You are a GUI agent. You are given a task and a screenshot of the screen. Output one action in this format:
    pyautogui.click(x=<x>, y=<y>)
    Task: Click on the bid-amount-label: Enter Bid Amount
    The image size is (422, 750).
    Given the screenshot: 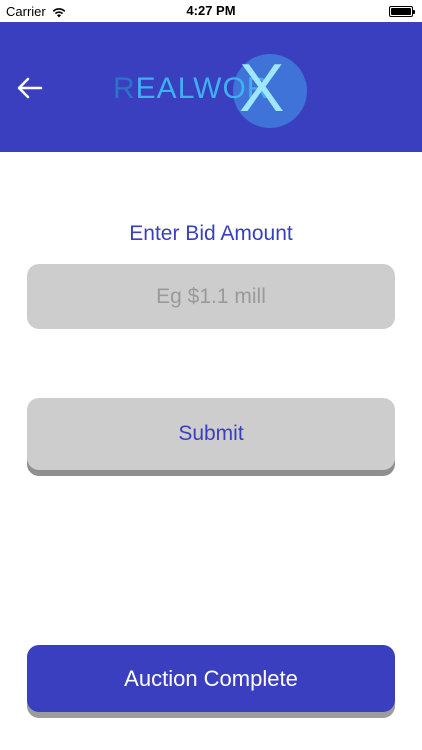 What is the action you would take?
    pyautogui.click(x=211, y=233)
    